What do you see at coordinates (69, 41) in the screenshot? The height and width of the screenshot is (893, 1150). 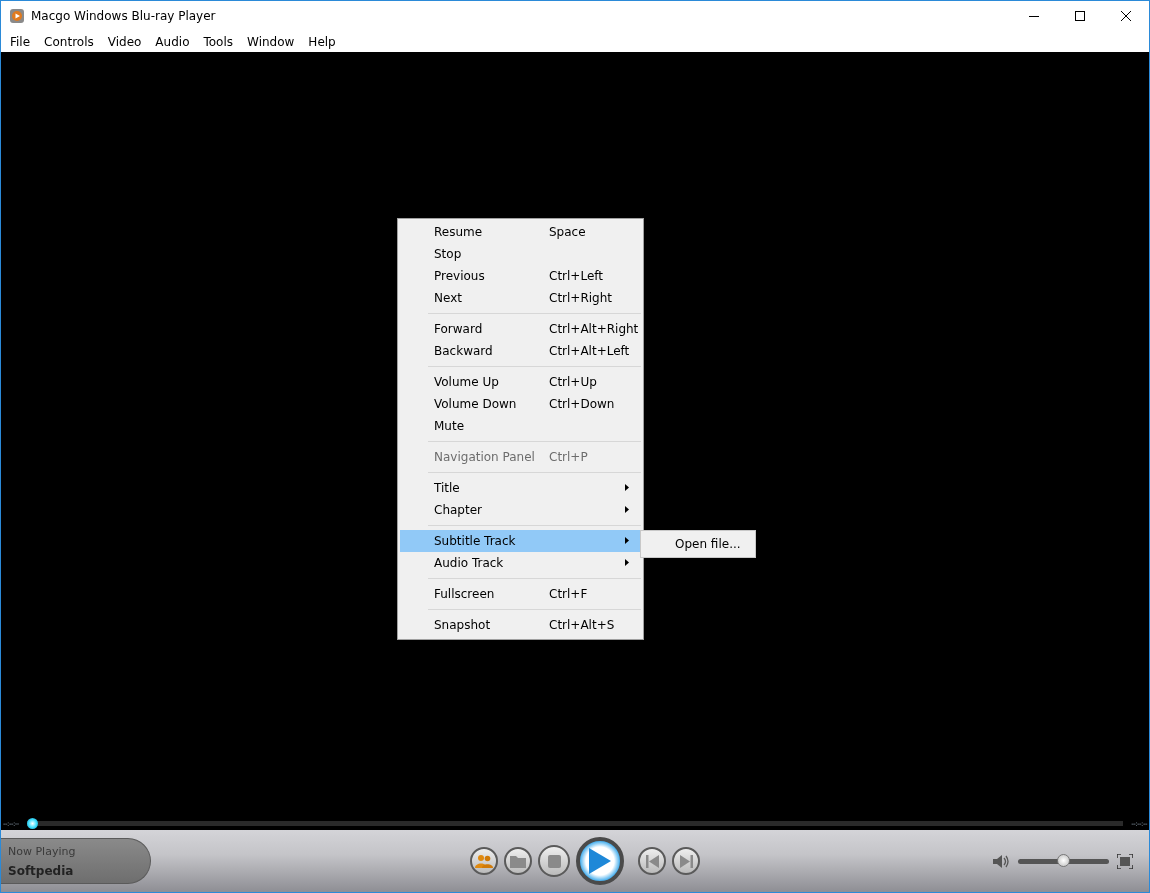 I see `menu-item: Controls` at bounding box center [69, 41].